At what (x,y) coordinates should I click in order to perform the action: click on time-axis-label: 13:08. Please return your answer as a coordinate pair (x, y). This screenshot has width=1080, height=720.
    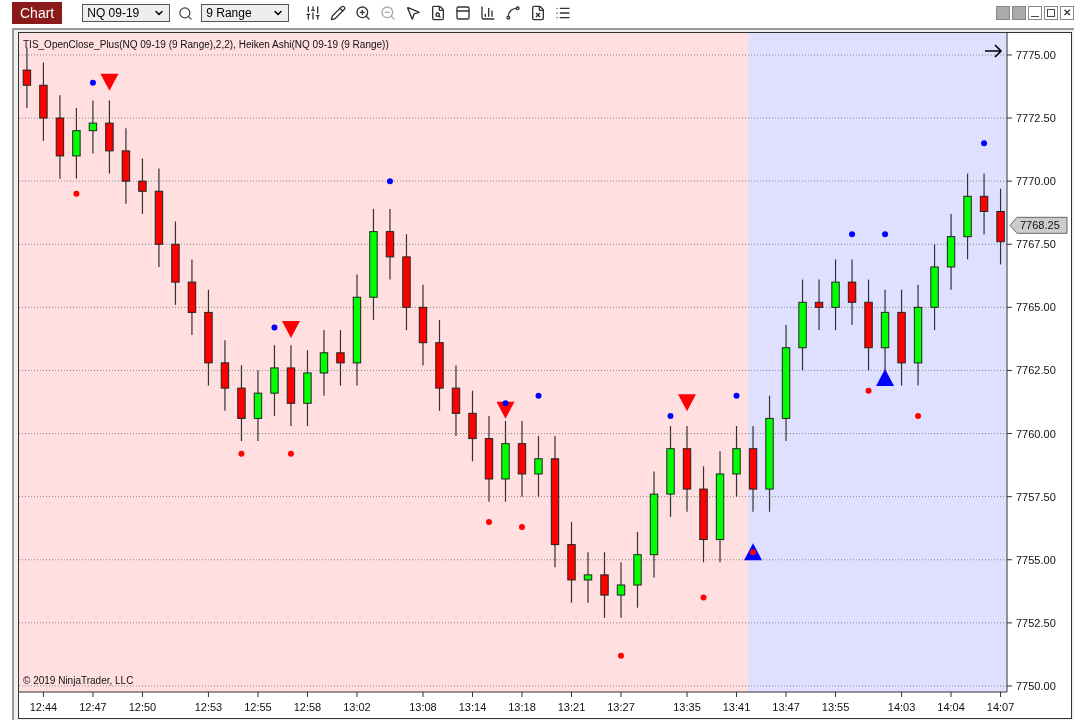
    Looking at the image, I should click on (423, 707).